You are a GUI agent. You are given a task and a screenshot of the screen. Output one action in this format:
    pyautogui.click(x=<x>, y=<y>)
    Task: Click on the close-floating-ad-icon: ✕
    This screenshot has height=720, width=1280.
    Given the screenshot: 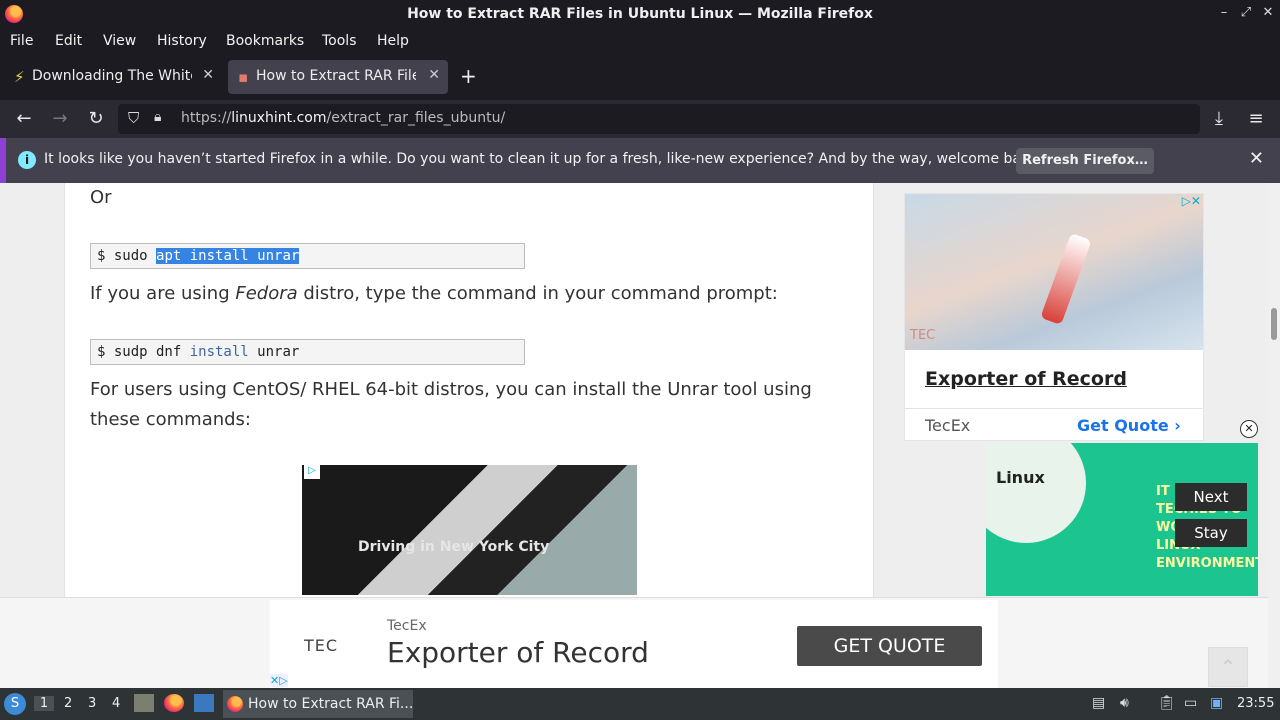 What is the action you would take?
    pyautogui.click(x=1249, y=429)
    